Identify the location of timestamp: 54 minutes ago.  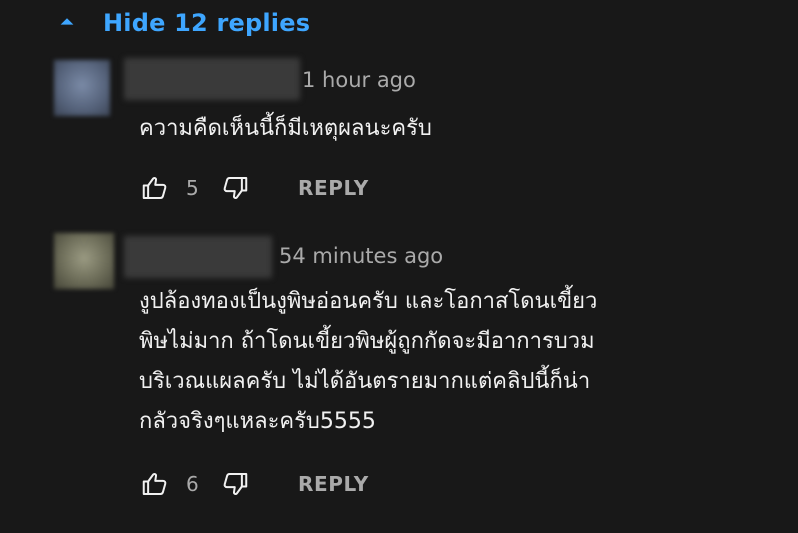
(361, 256).